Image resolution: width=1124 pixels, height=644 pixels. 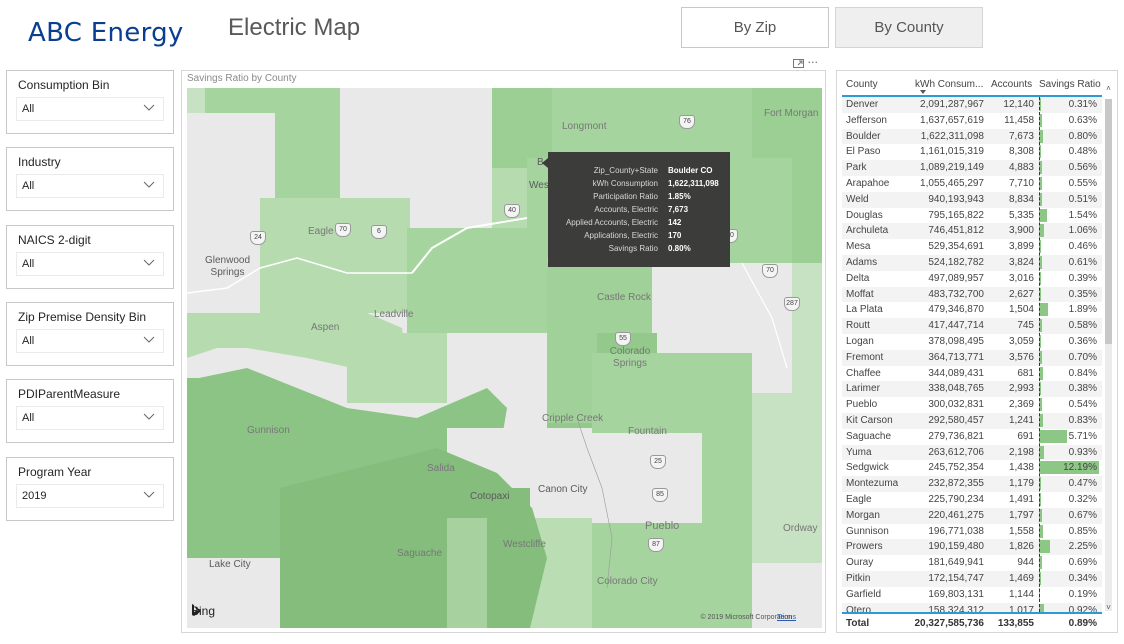 What do you see at coordinates (972, 547) in the screenshot?
I see `table-row: Prowers 190,159,480 1,826 2.25%` at bounding box center [972, 547].